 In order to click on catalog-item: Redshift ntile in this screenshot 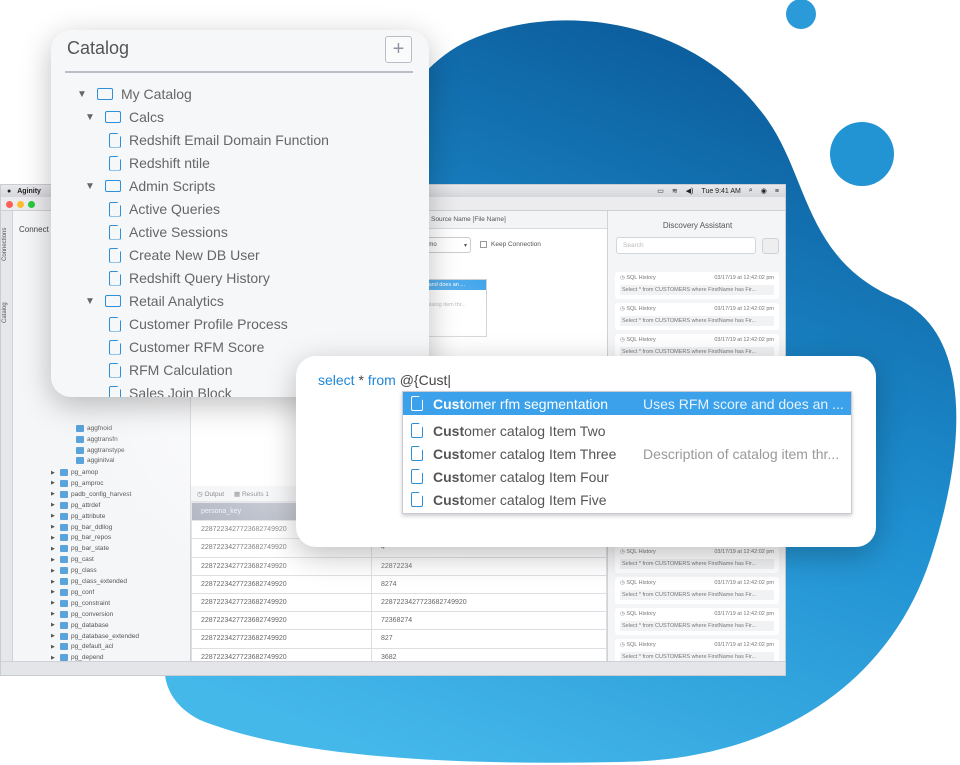, I will do `click(159, 163)`.